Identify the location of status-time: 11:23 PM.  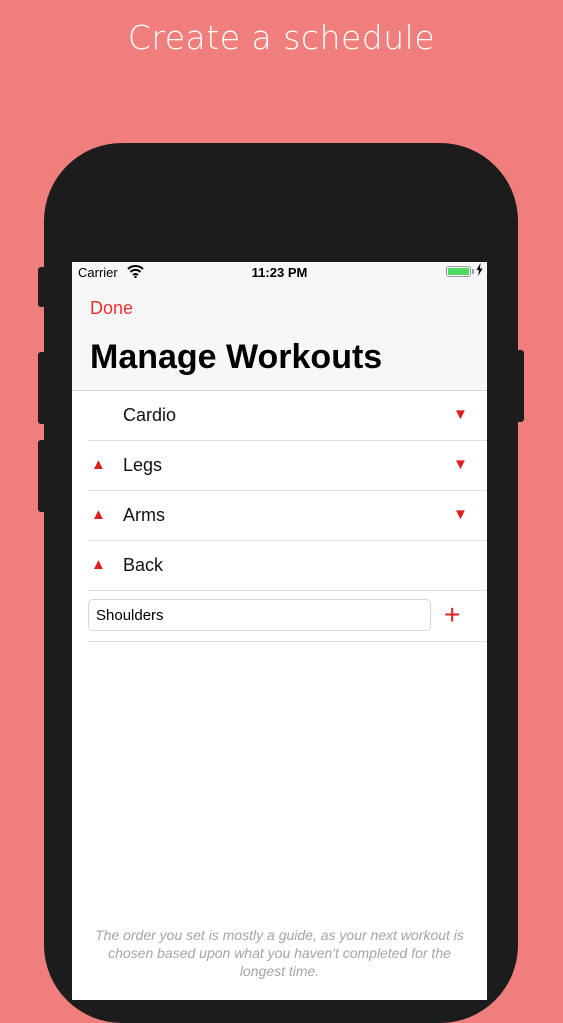
(279, 272).